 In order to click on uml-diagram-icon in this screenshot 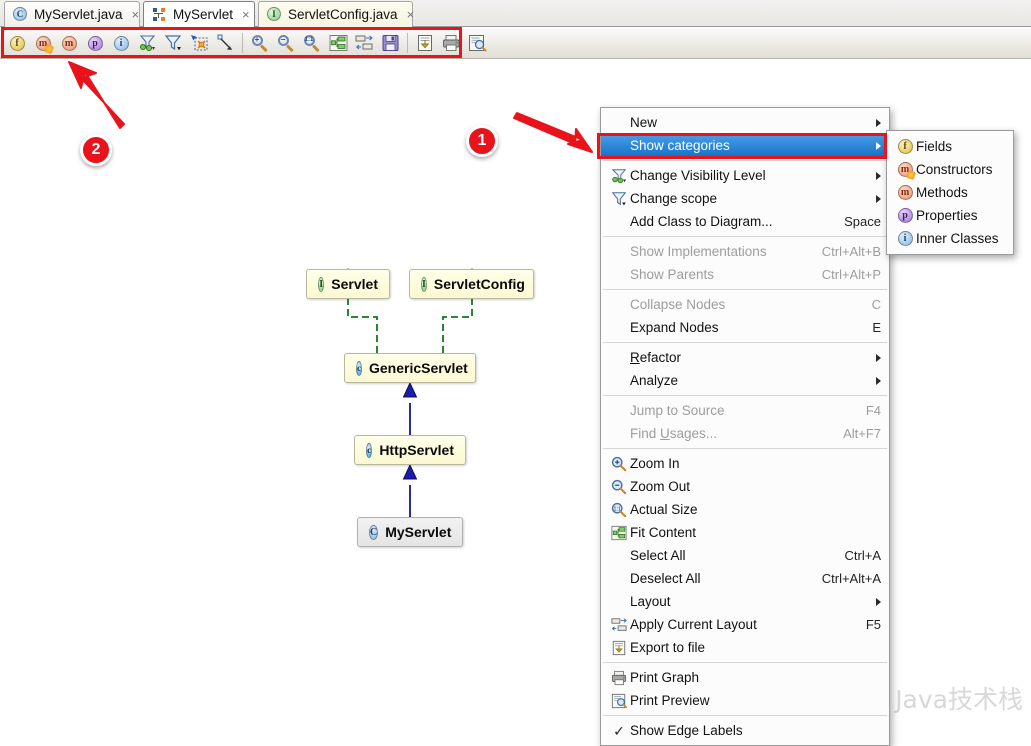, I will do `click(159, 14)`.